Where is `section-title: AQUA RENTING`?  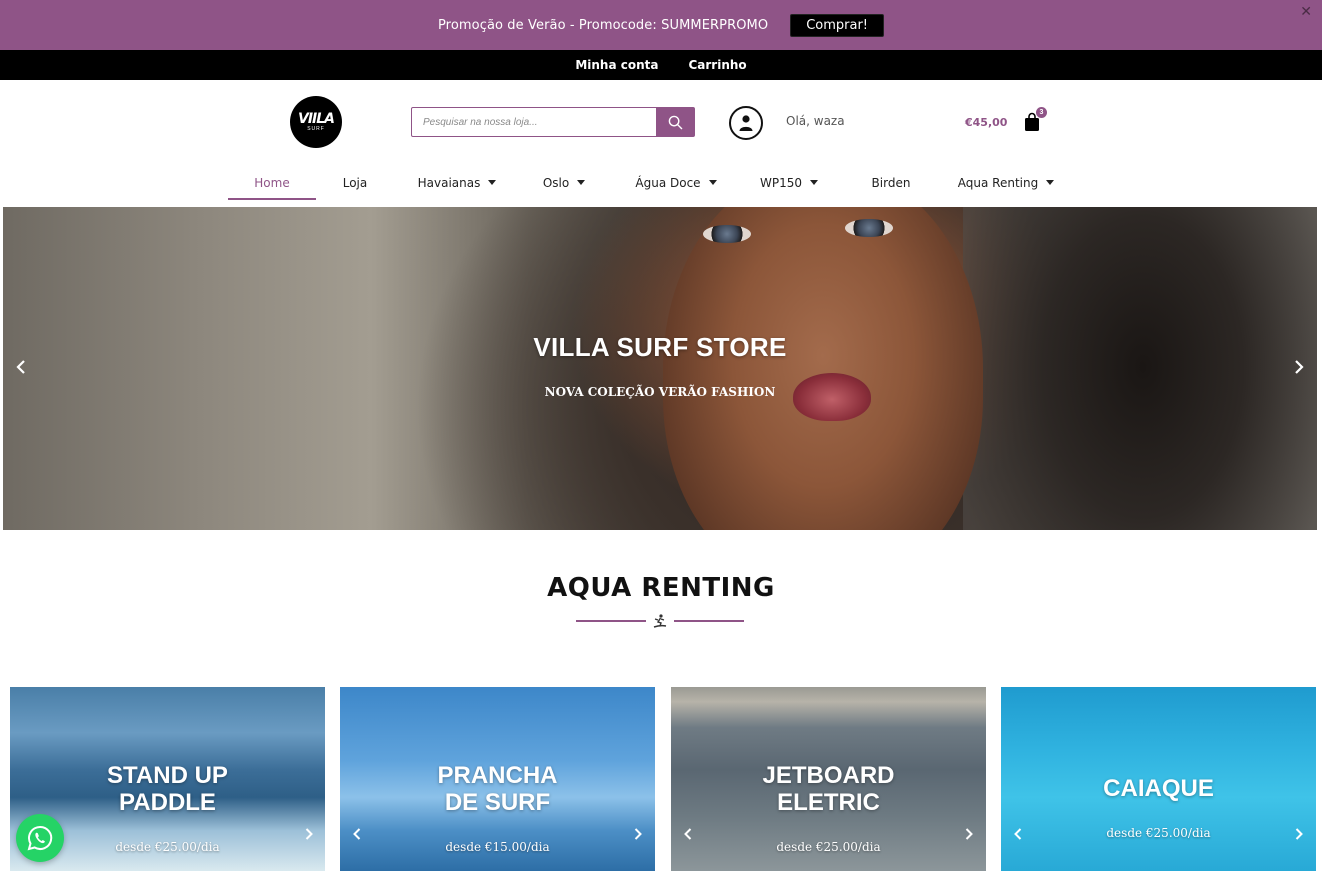
section-title: AQUA RENTING is located at coordinates (661, 588).